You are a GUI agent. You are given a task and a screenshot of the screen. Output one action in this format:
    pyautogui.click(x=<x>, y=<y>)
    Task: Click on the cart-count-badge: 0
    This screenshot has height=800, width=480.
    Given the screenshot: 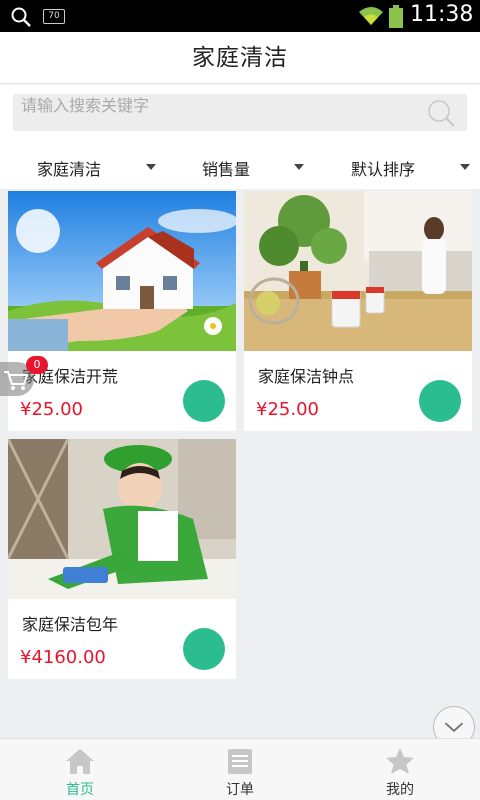 What is the action you would take?
    pyautogui.click(x=37, y=365)
    